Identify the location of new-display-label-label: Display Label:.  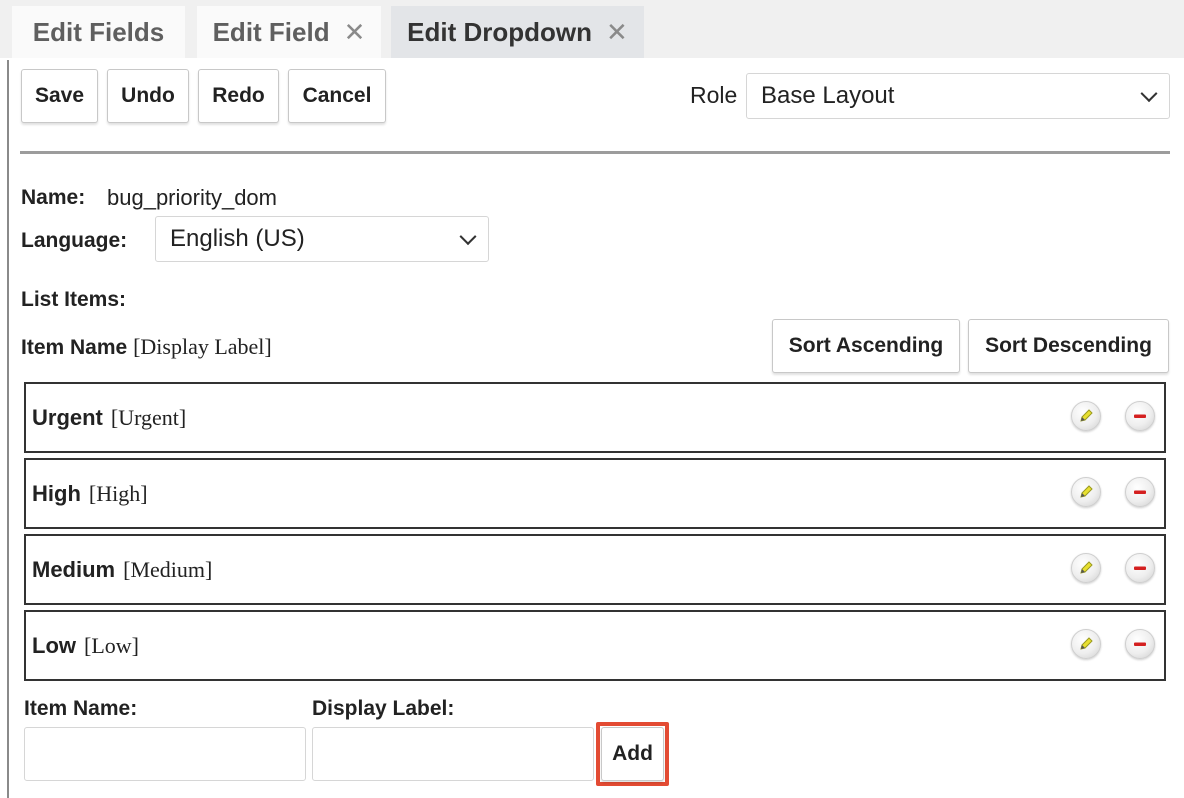
(383, 708).